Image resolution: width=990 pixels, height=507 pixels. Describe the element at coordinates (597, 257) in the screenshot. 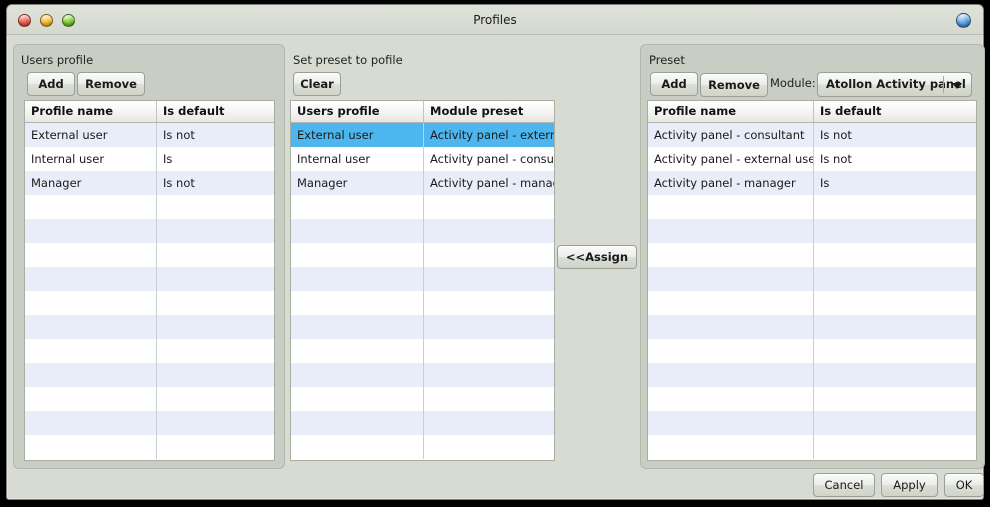

I see `assign-button: <<Assign` at that location.